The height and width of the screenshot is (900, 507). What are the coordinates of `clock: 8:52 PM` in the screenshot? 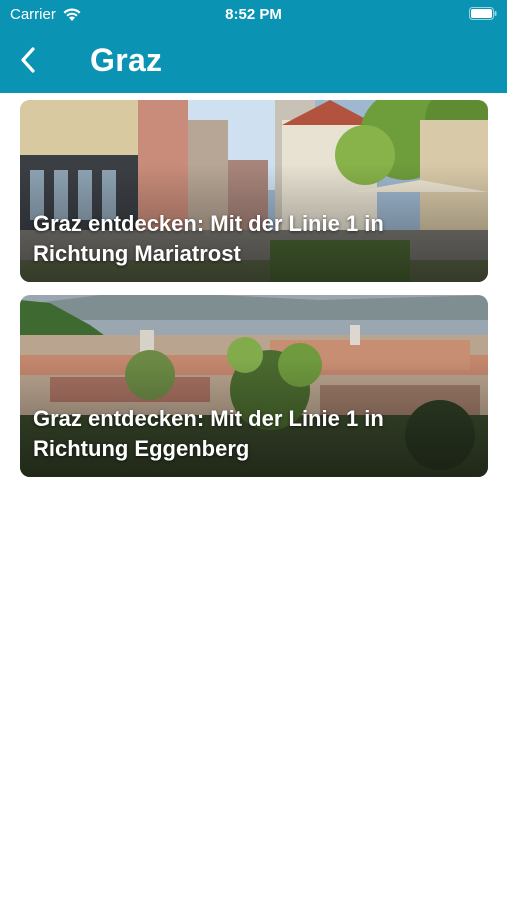 It's located at (253, 14).